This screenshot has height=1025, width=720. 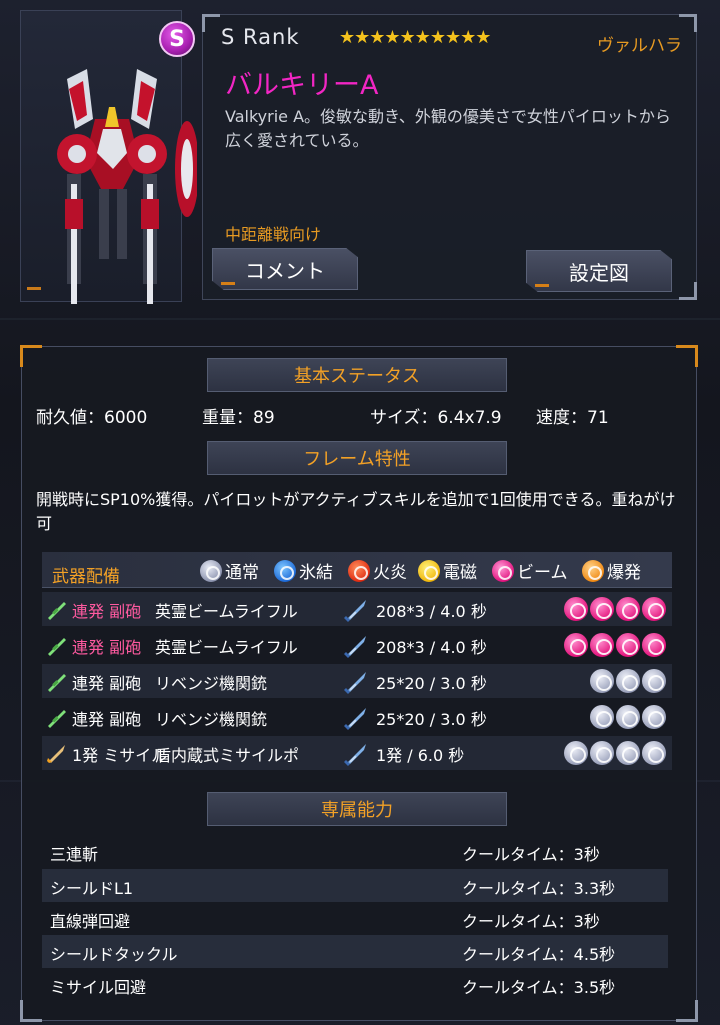 What do you see at coordinates (285, 570) in the screenshot?
I see `ice-attr-icon` at bounding box center [285, 570].